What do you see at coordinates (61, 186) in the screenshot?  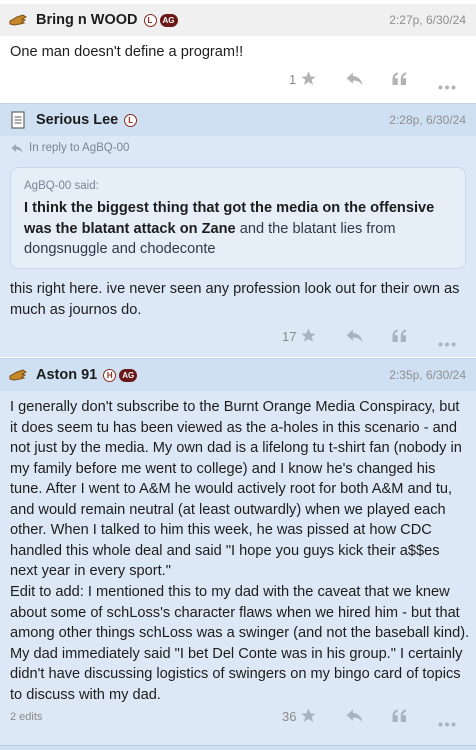 I see `quote-author: AgBQ-00 said:` at bounding box center [61, 186].